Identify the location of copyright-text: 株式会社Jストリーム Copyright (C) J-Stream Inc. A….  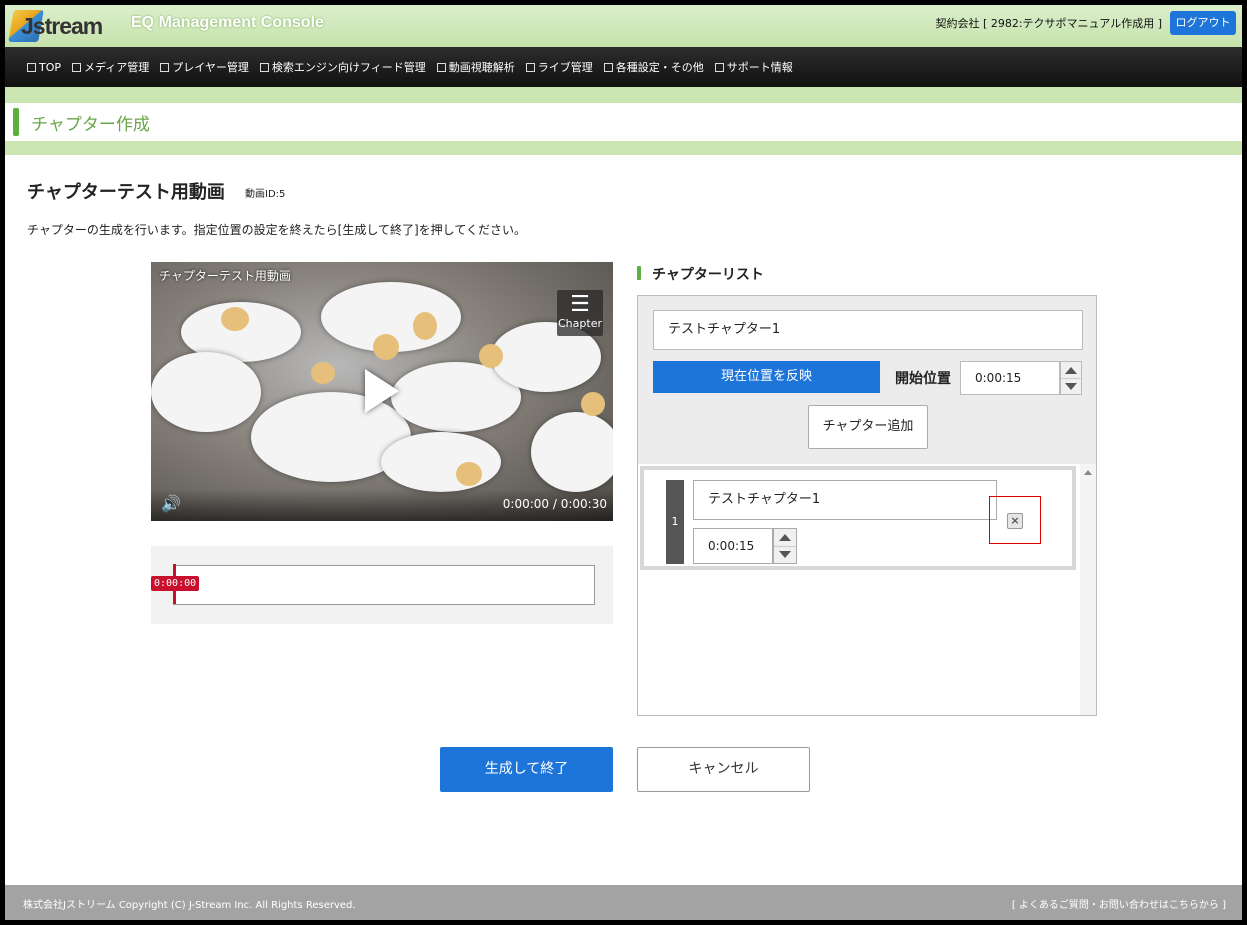
(189, 905).